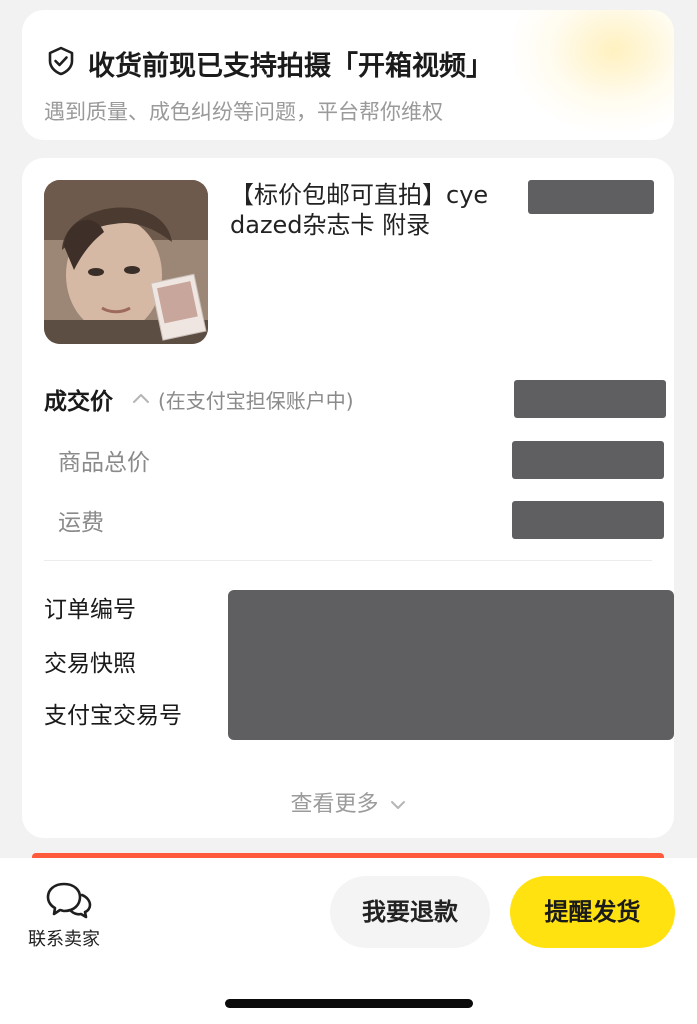 The image size is (697, 1024). Describe the element at coordinates (61, 61) in the screenshot. I see `shield-check-icon` at that location.